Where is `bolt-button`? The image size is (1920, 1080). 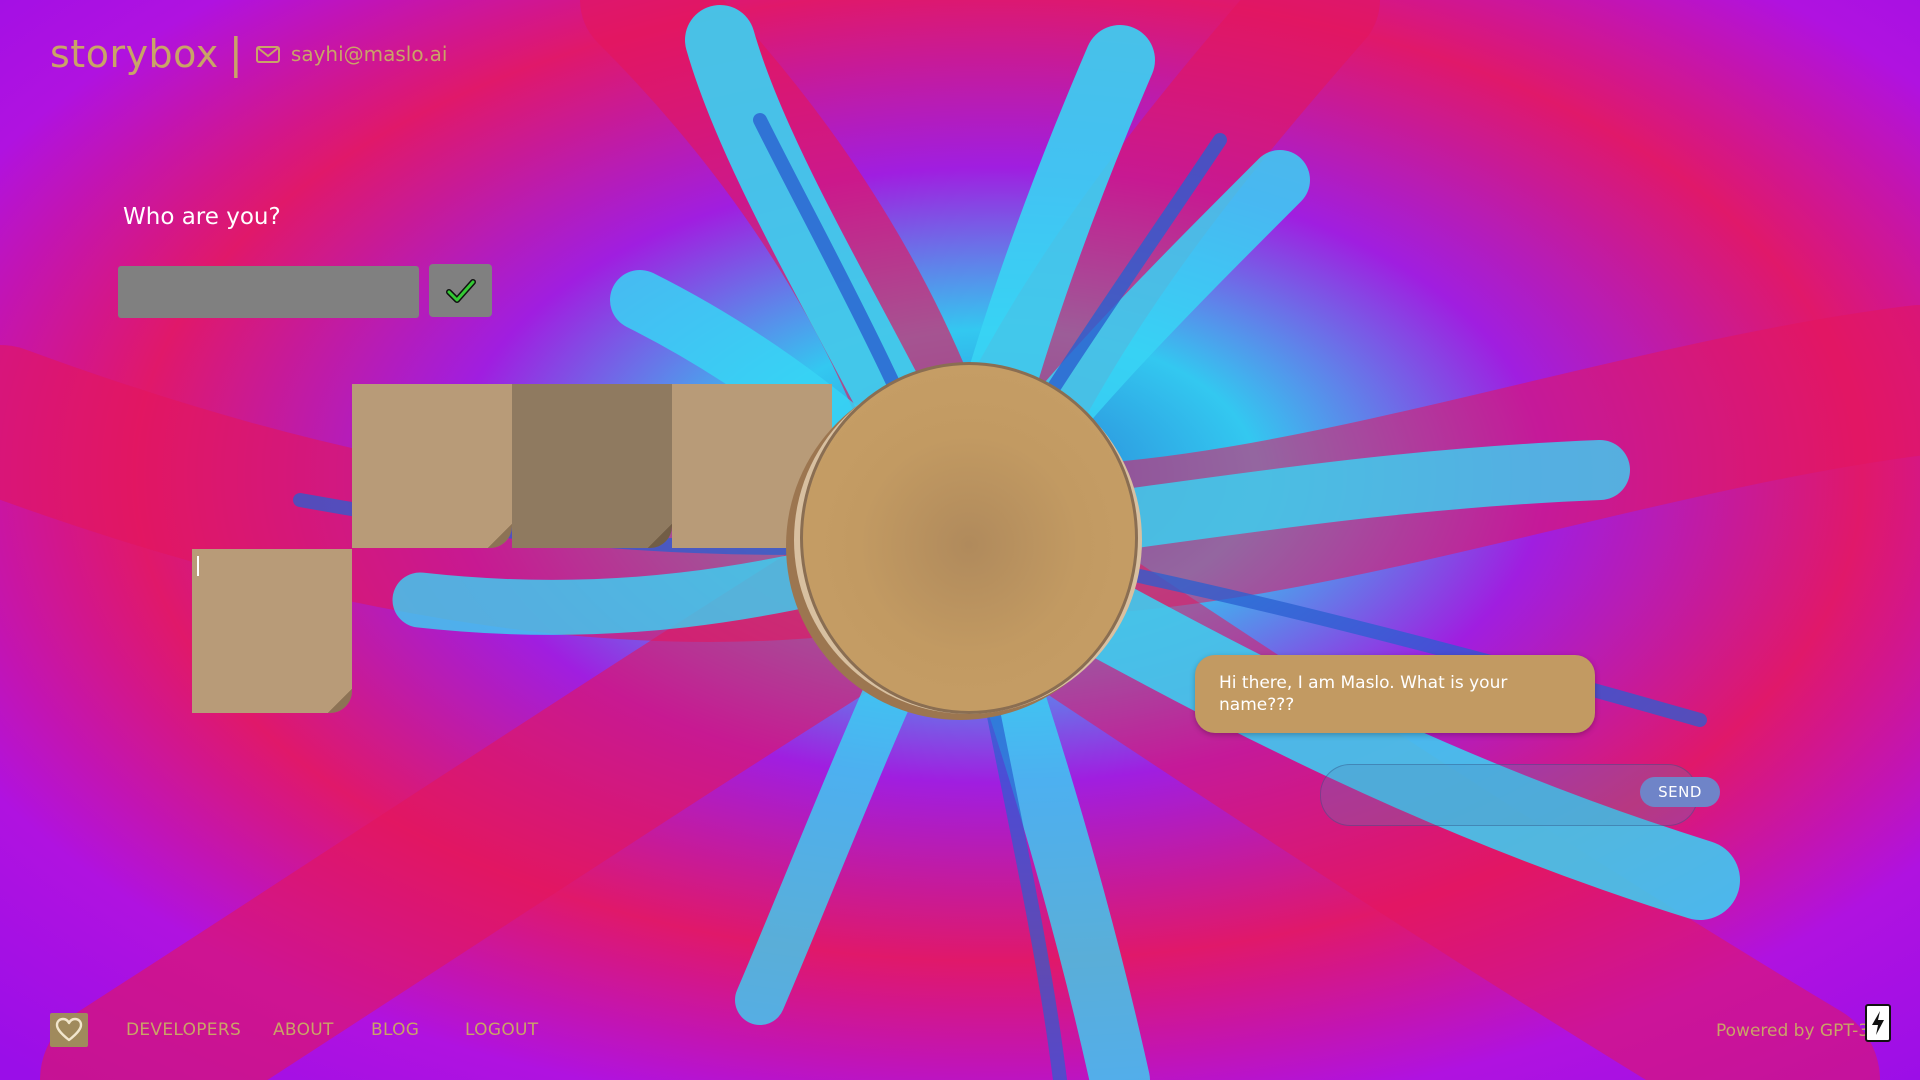
bolt-button is located at coordinates (1878, 1023).